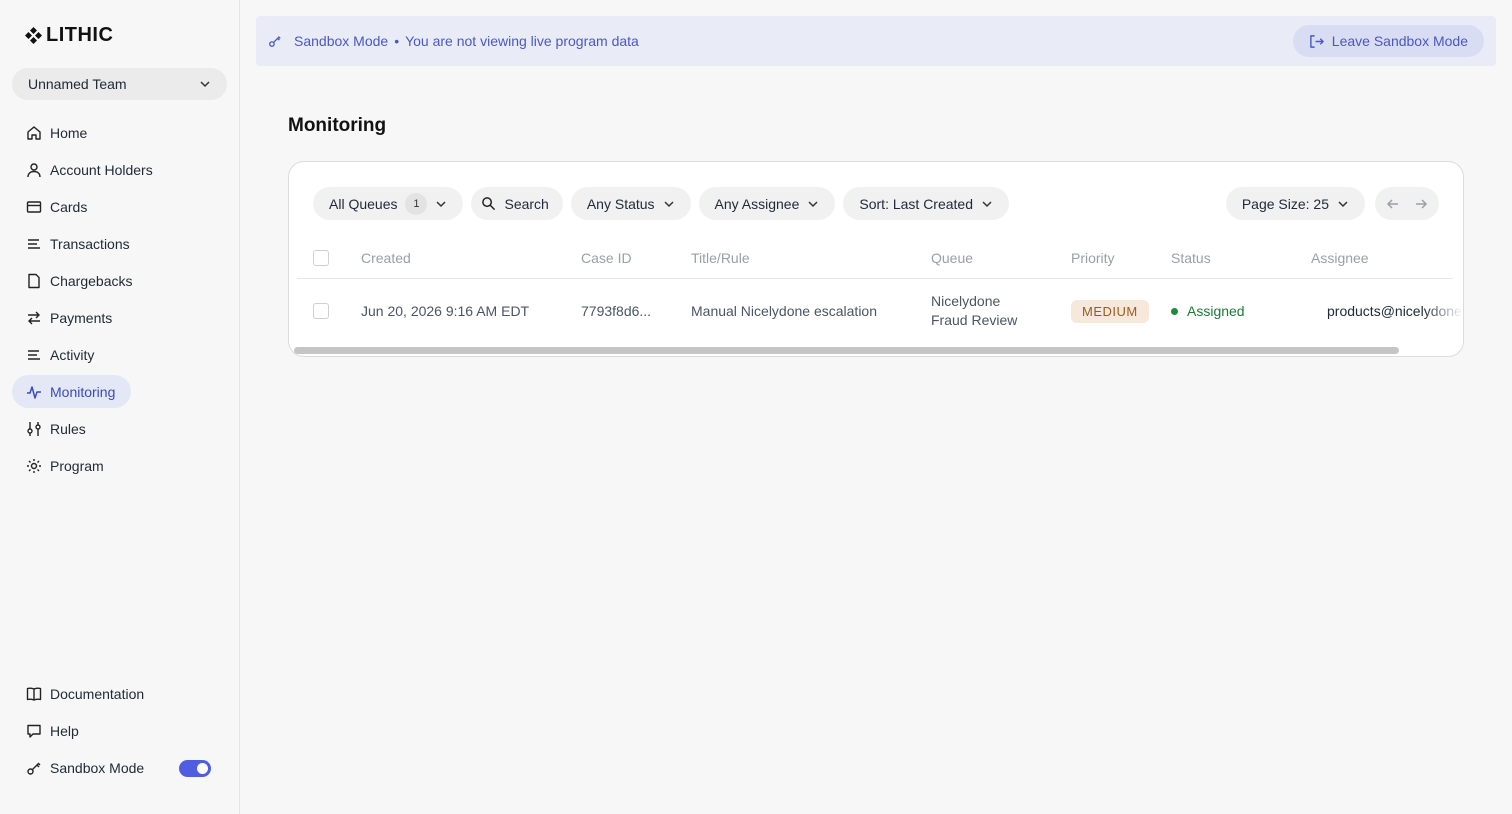 The image size is (1512, 814). I want to click on leave-sandbox-button: Leave Sandbox Mode, so click(1388, 41).